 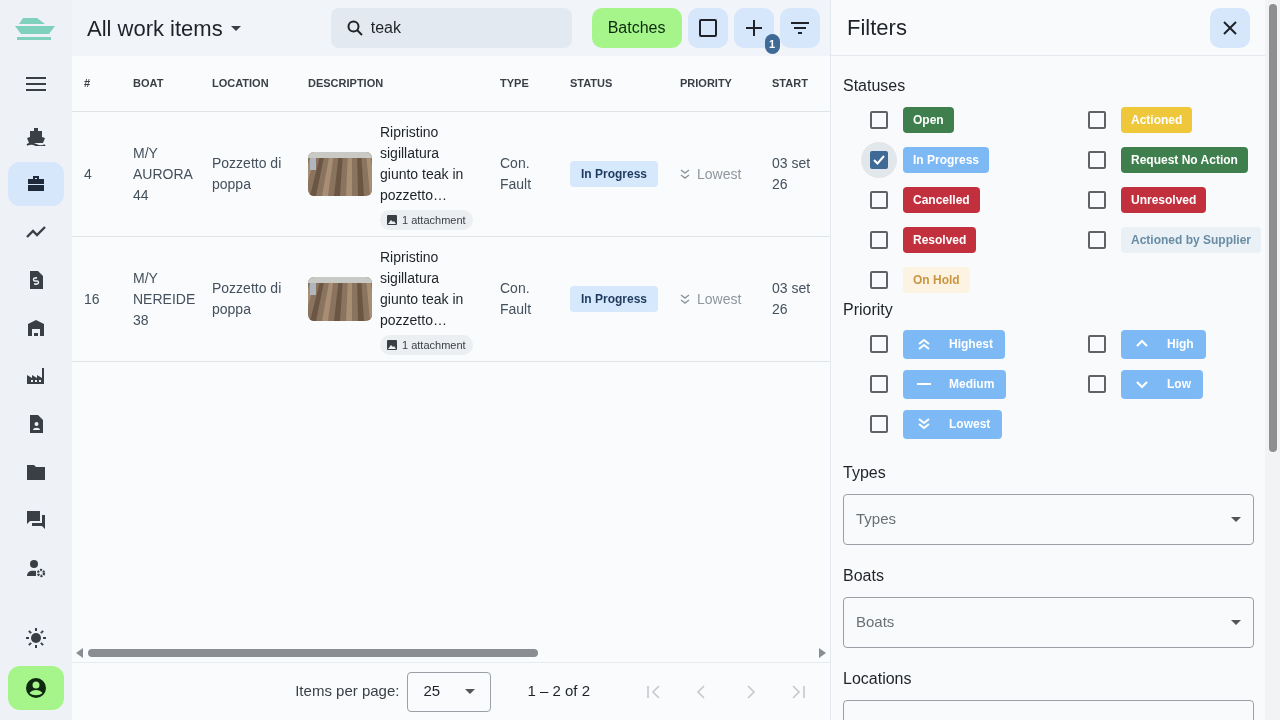 I want to click on status-tag: Unresolved, so click(x=1164, y=200).